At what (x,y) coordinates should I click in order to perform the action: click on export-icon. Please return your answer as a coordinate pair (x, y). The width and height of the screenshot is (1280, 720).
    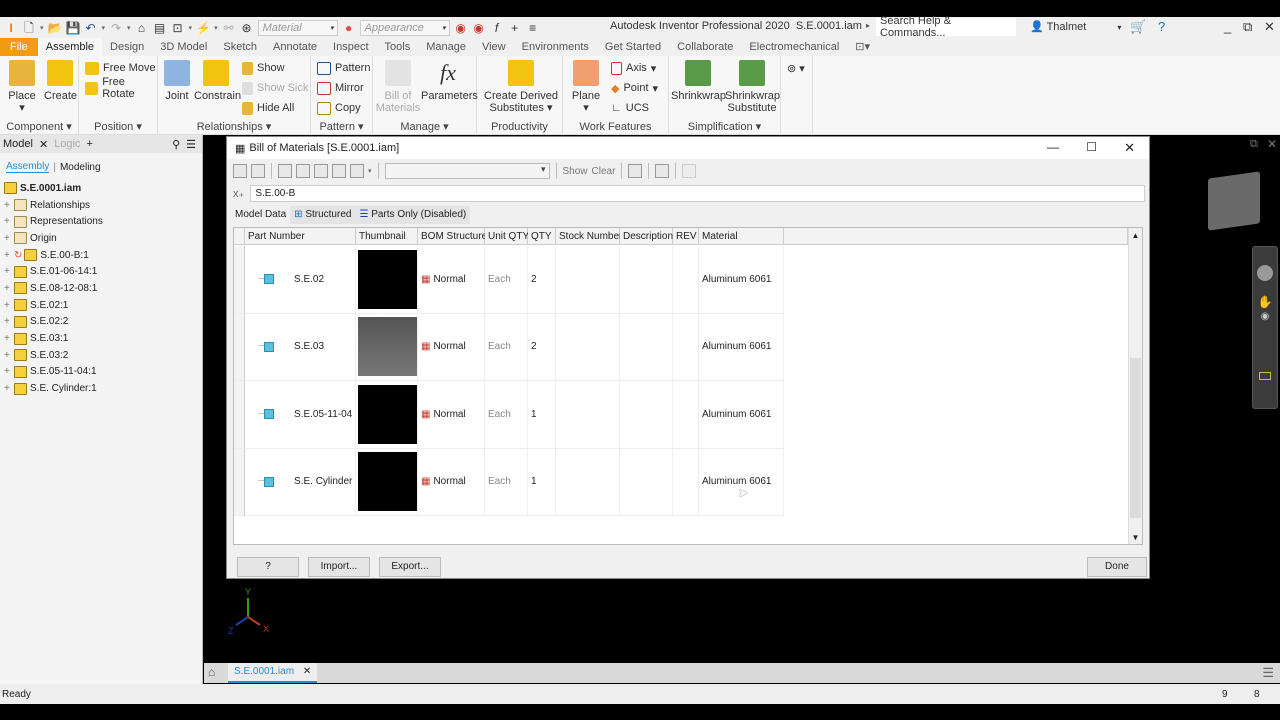
    Looking at the image, I should click on (339, 171).